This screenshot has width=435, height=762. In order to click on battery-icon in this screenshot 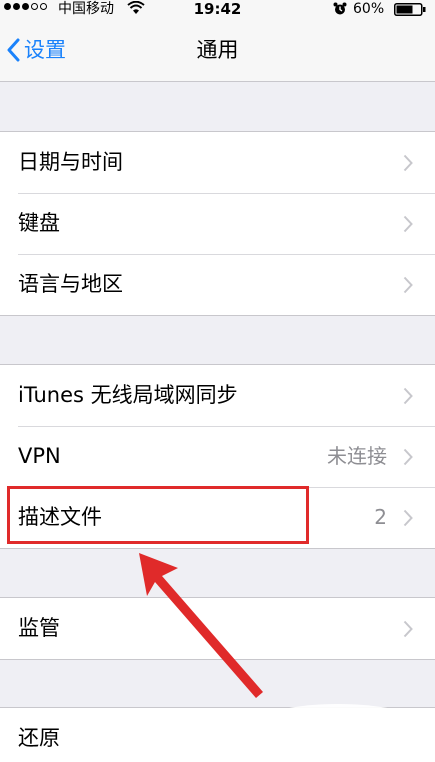, I will do `click(410, 9)`.